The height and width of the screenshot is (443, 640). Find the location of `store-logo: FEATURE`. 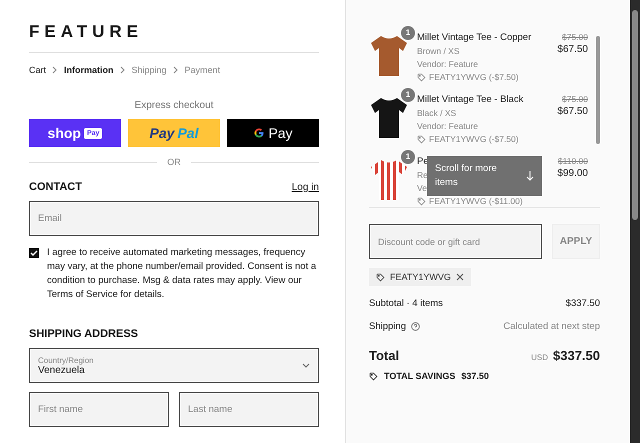

store-logo: FEATURE is located at coordinates (174, 37).